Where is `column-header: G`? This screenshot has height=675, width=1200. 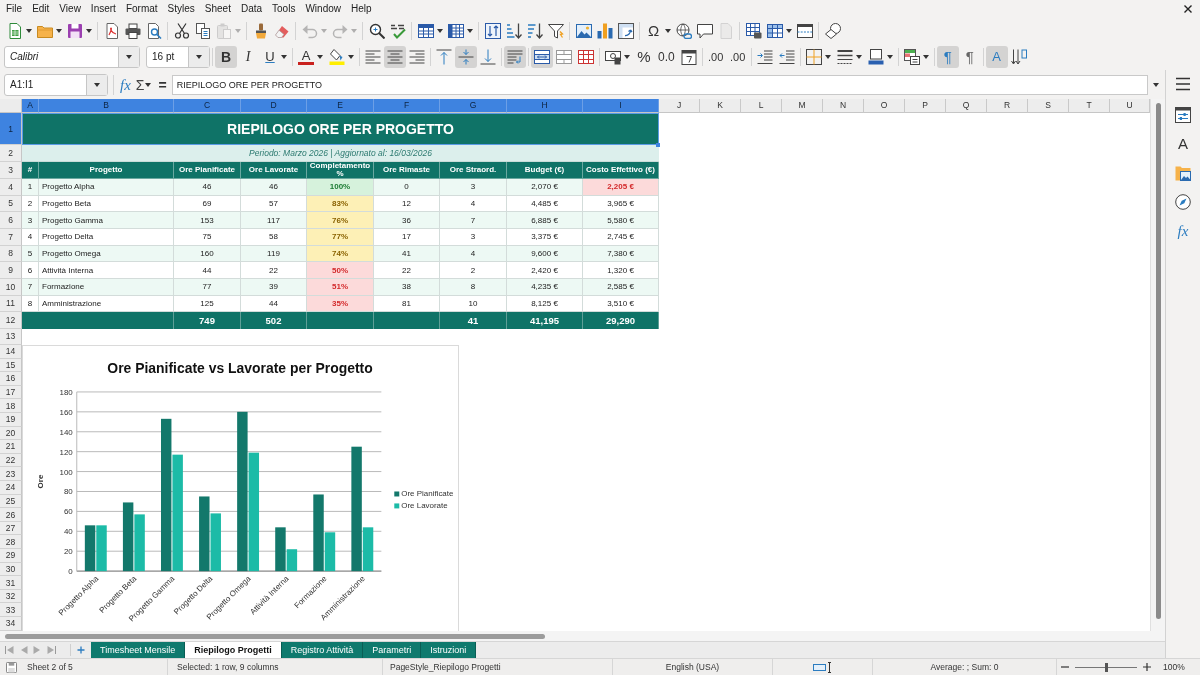 column-header: G is located at coordinates (473, 106).